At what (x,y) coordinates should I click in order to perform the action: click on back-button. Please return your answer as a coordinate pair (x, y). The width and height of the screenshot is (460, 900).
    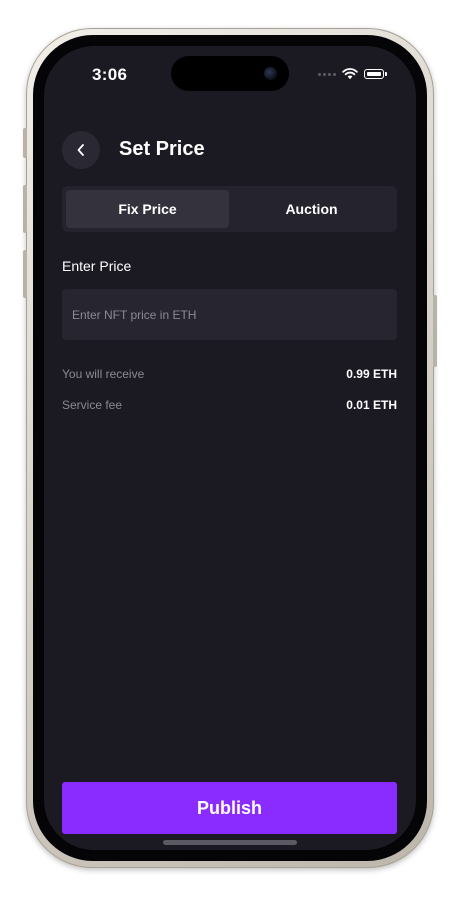
    Looking at the image, I should click on (81, 150).